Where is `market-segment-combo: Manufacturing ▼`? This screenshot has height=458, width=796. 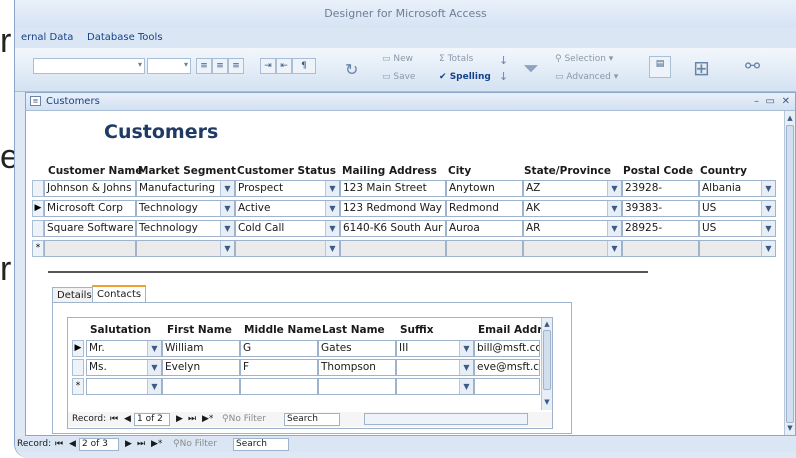 market-segment-combo: Manufacturing ▼ is located at coordinates (185, 188).